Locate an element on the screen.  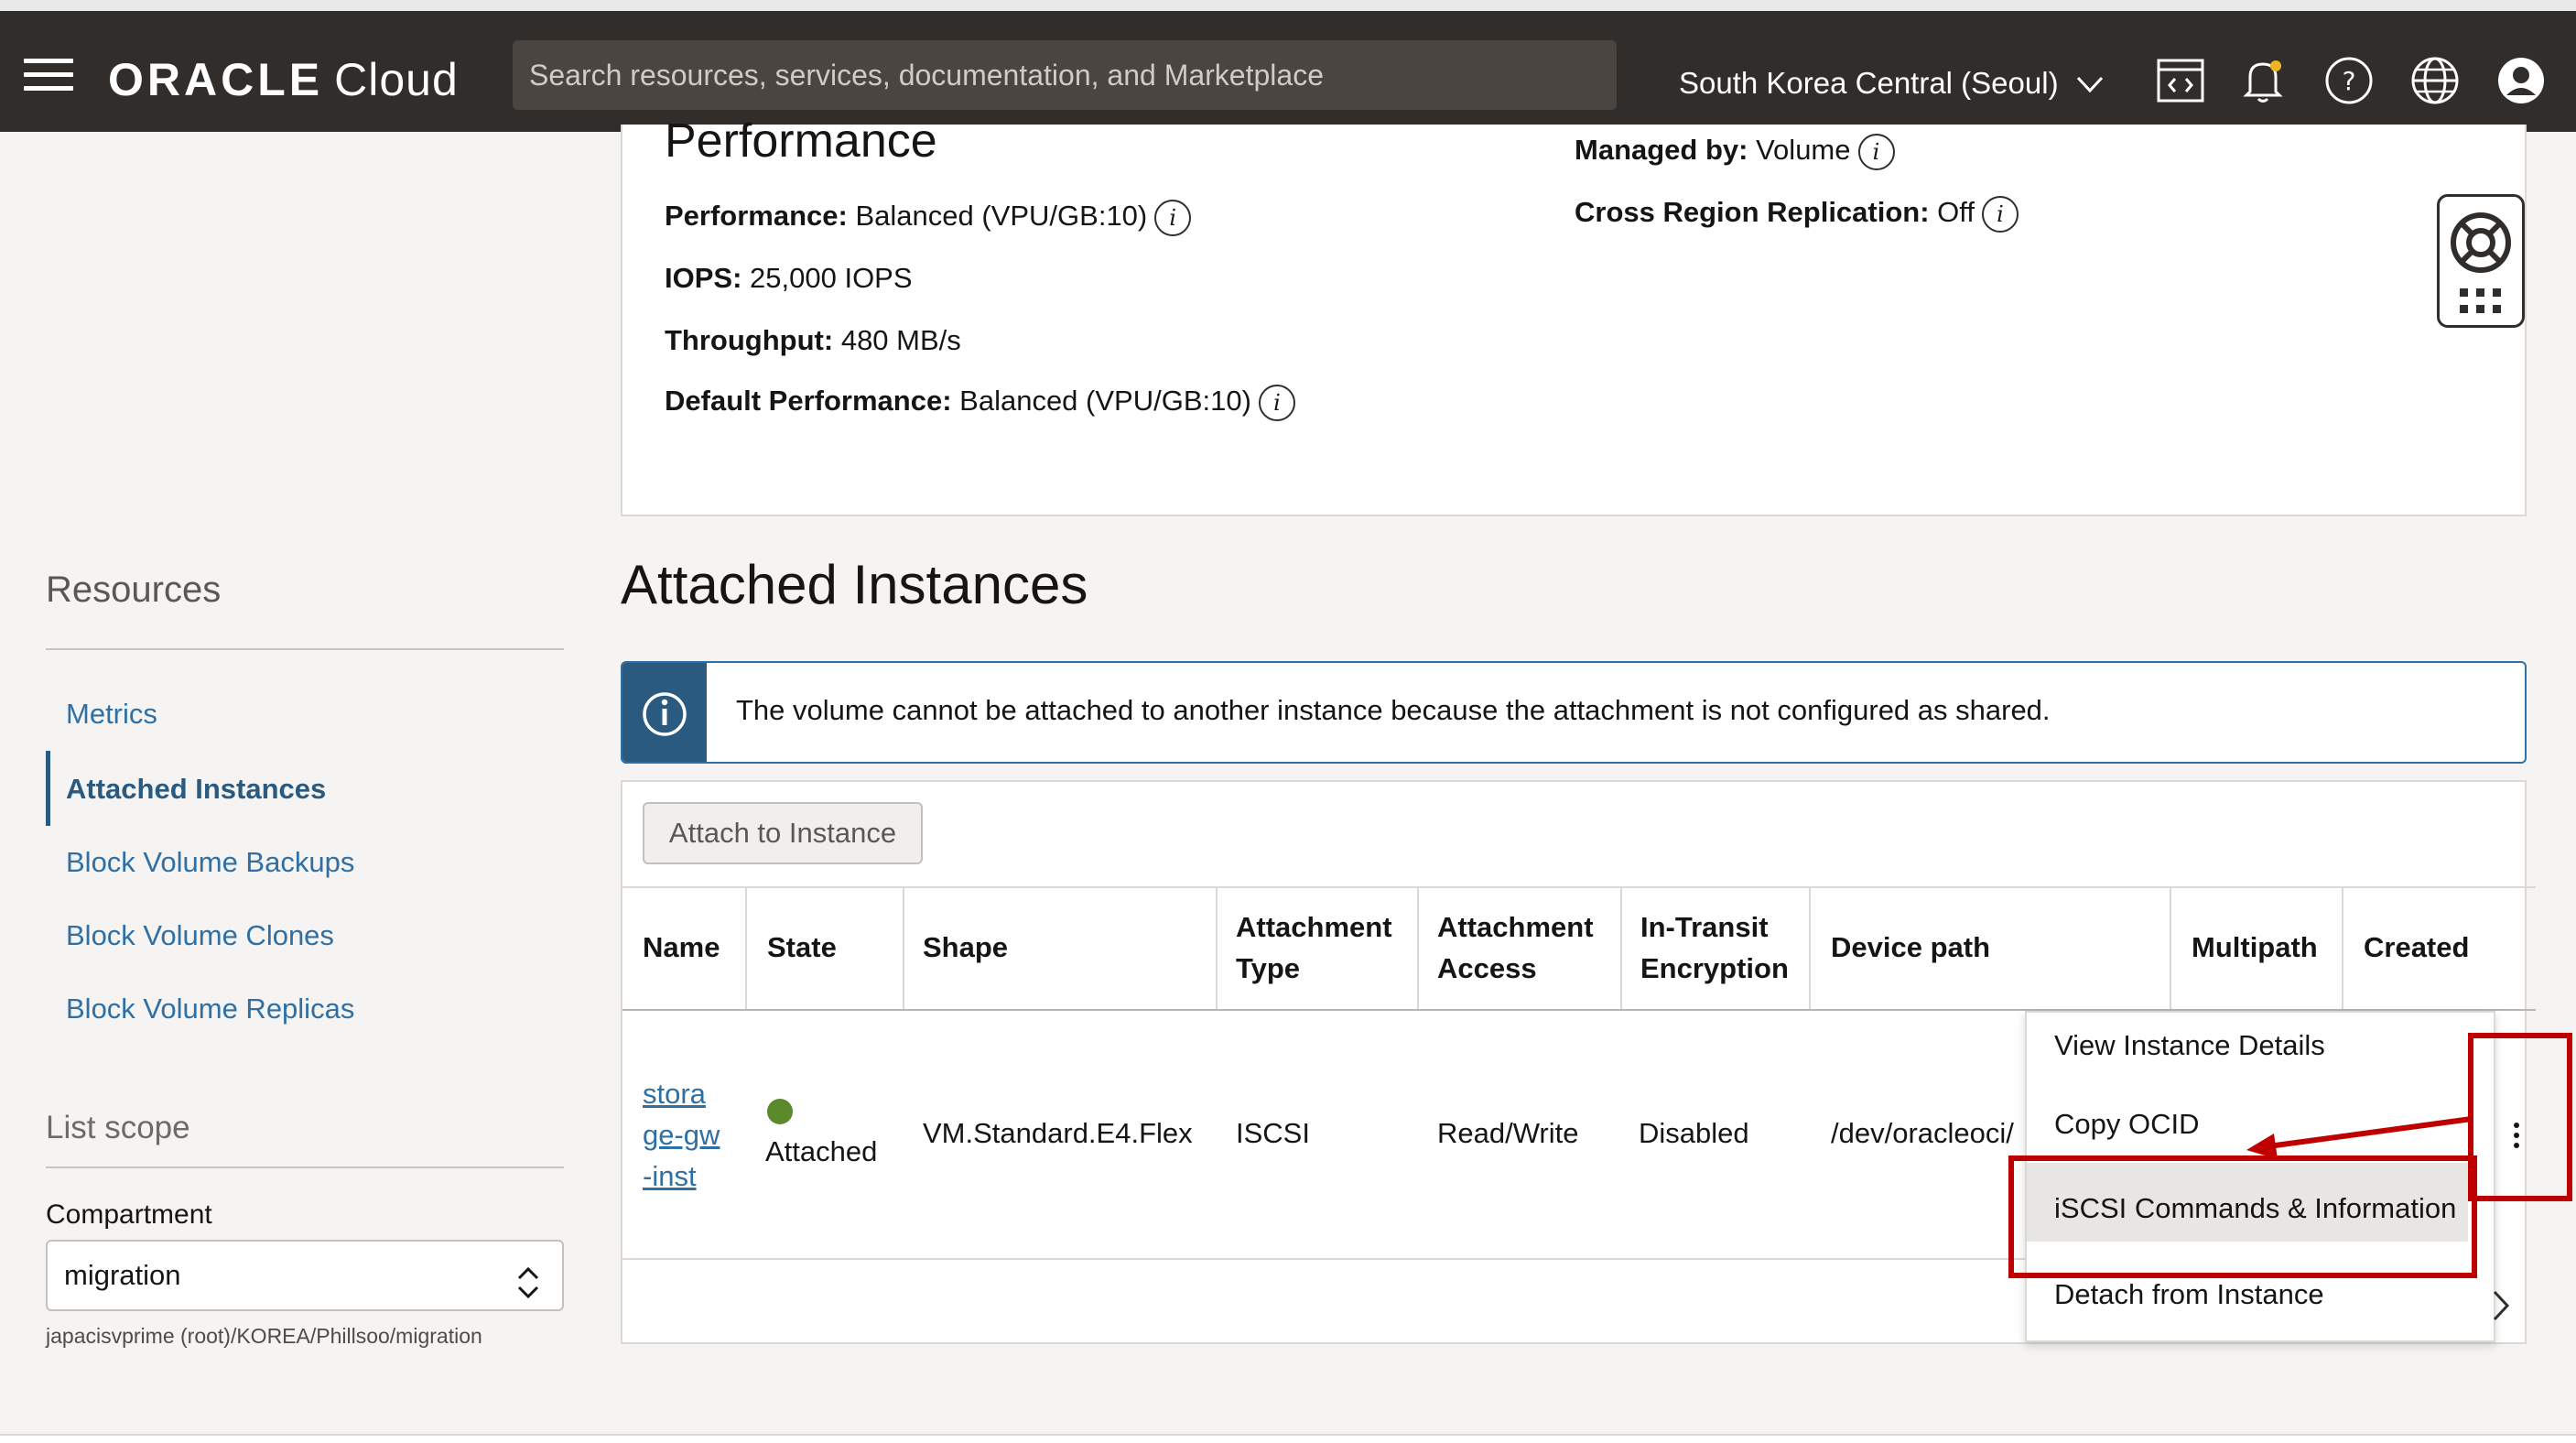
chevron-down-icon is located at coordinates (2090, 83).